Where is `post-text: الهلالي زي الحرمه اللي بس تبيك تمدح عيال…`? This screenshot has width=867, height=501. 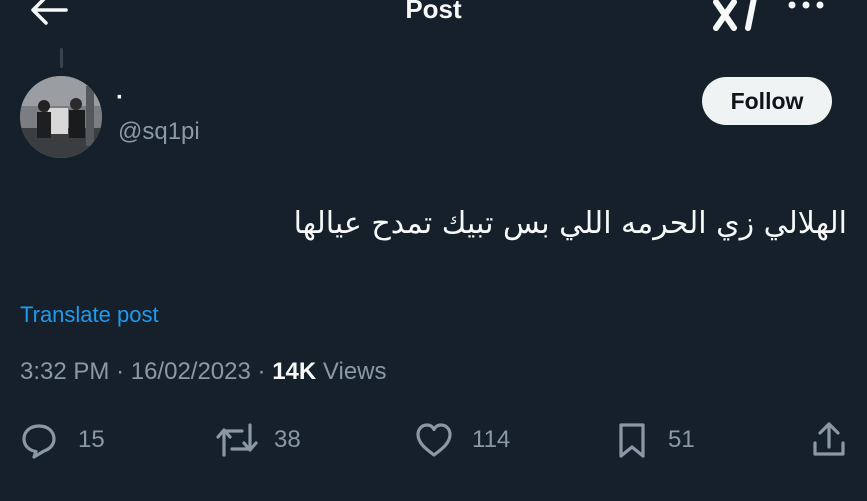
post-text: الهلالي زي الحرمه اللي بس تبيك تمدح عيال… is located at coordinates (570, 223).